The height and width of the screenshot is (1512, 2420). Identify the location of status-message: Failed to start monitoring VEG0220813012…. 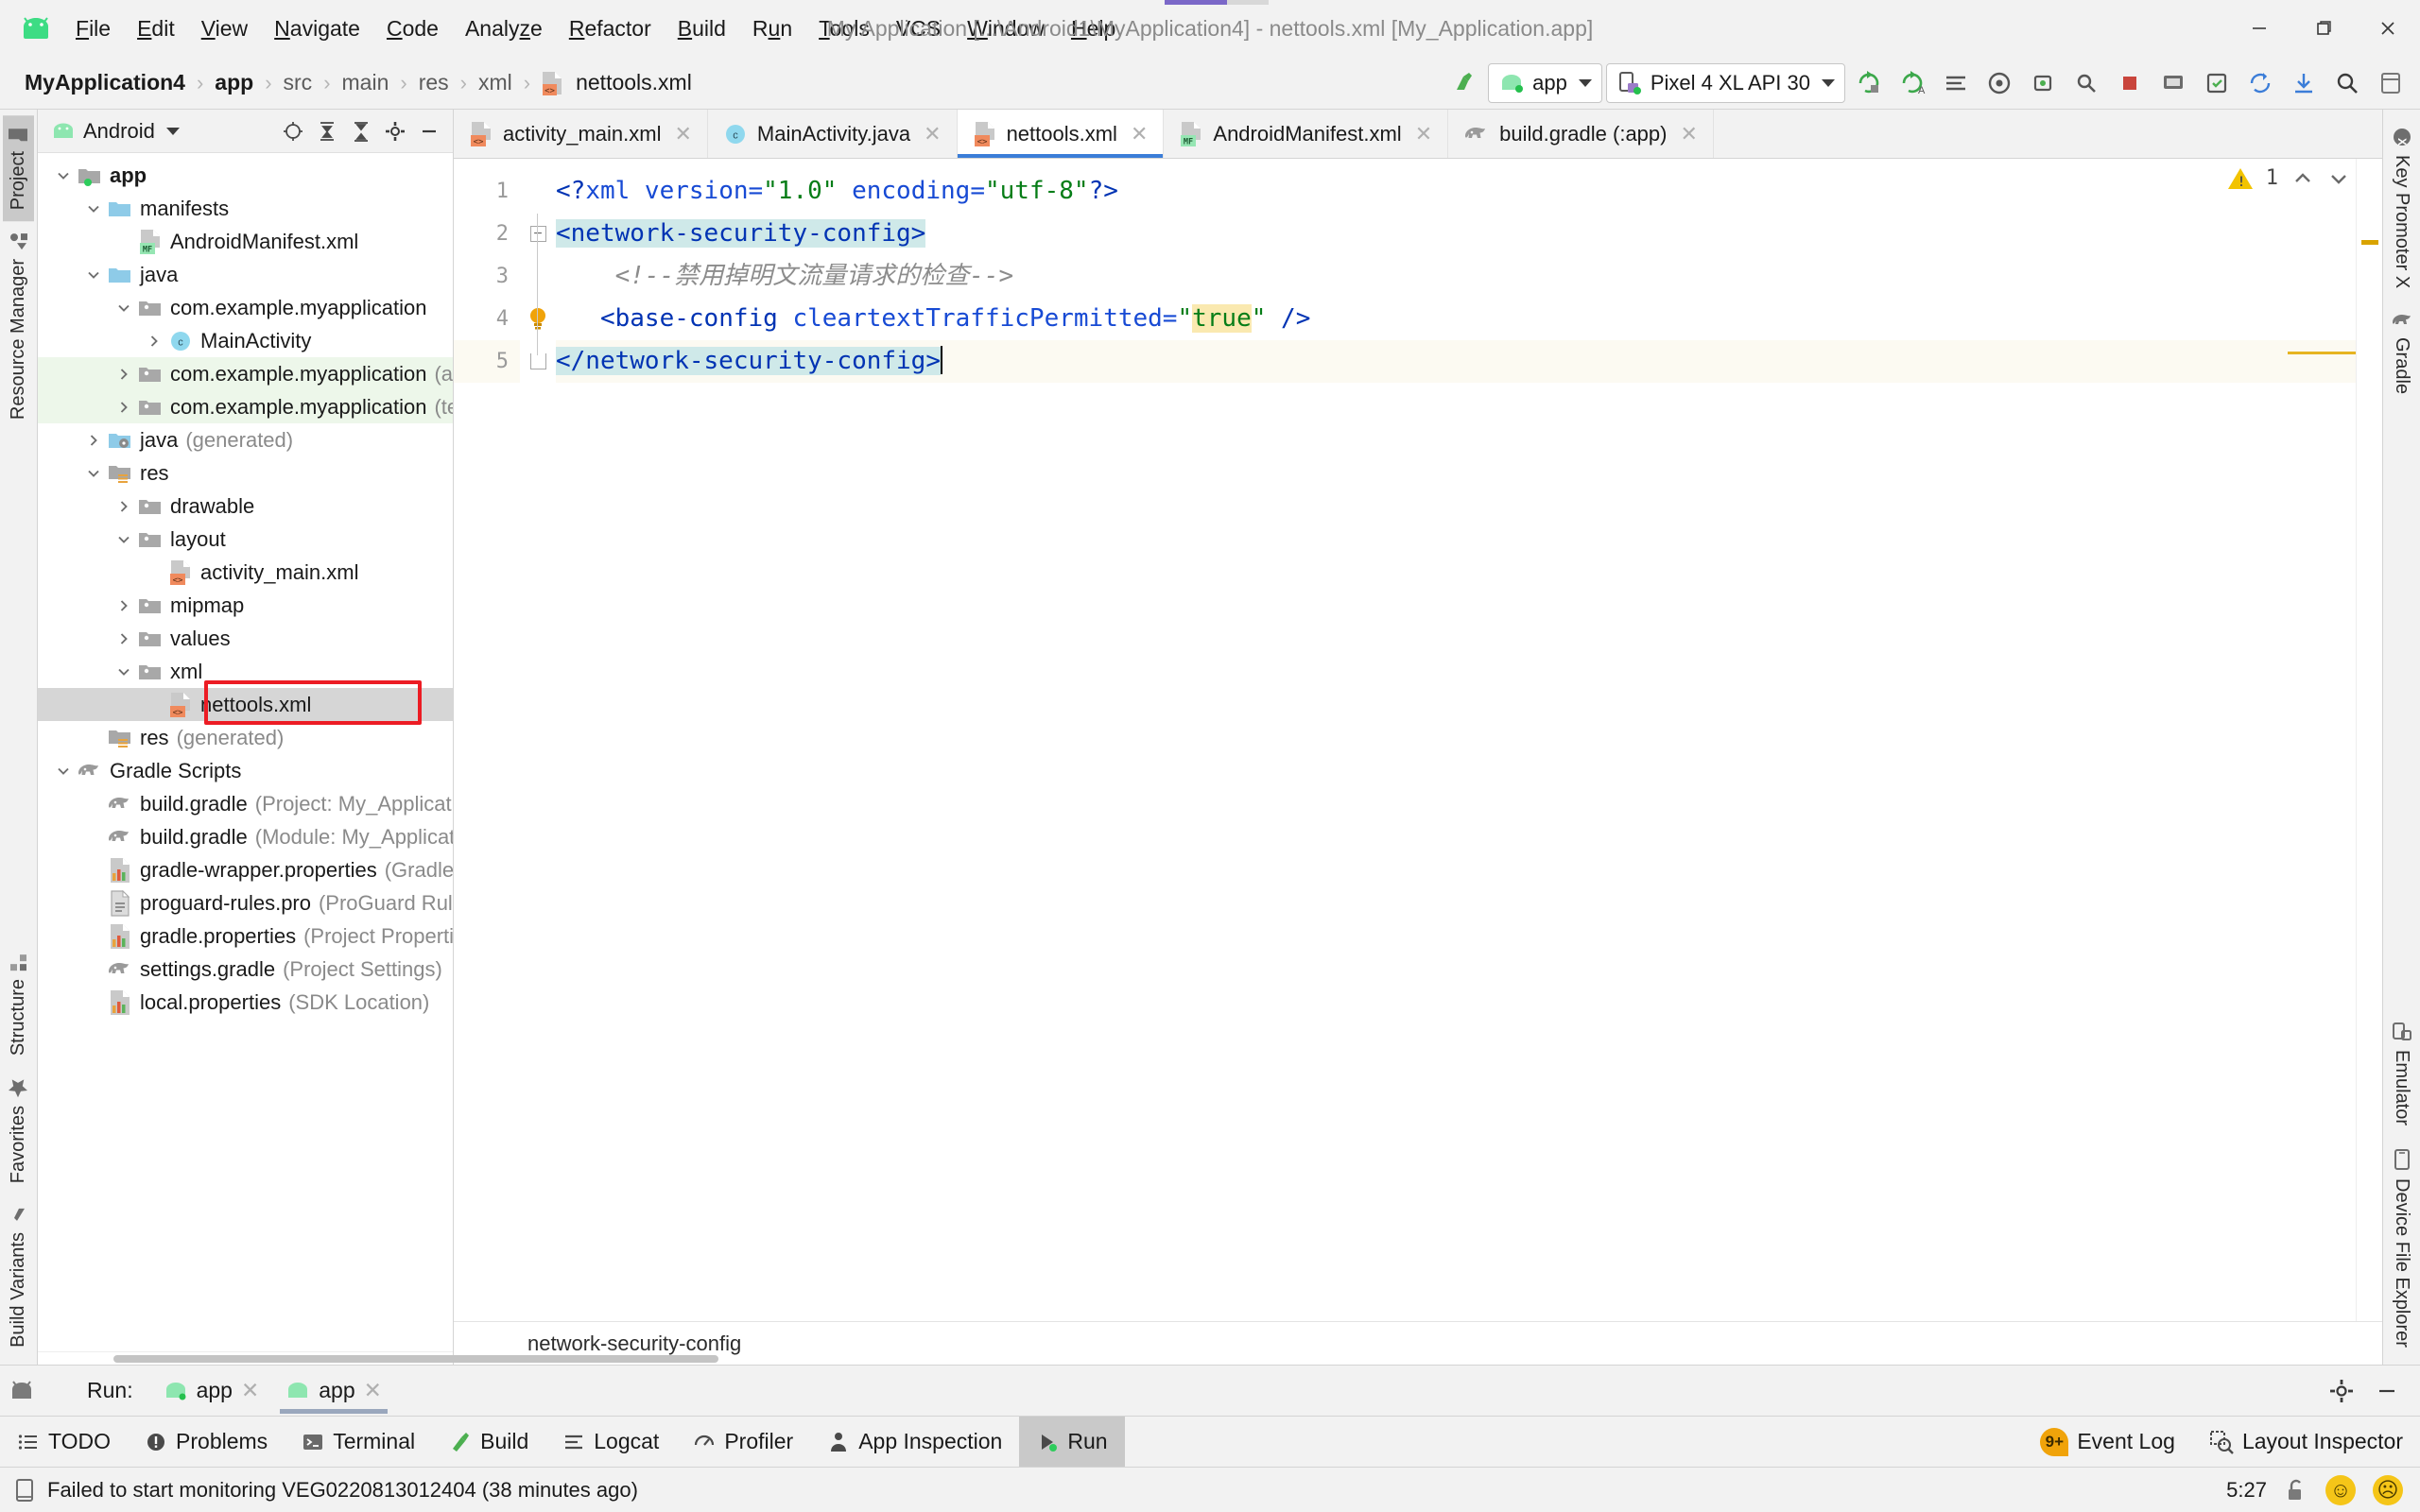
(325, 1490).